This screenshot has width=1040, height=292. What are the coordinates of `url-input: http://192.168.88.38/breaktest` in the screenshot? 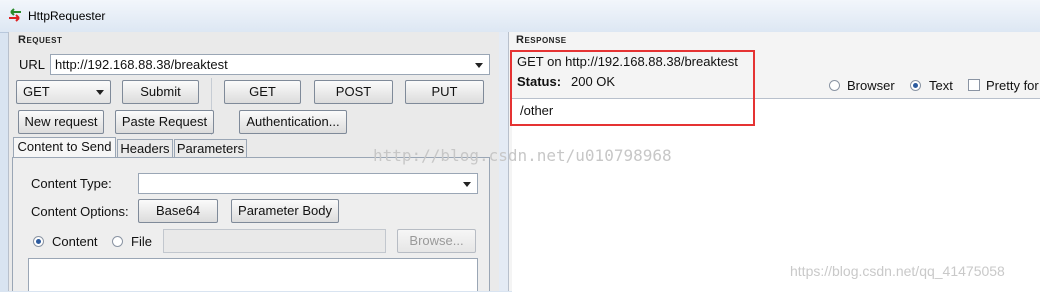 It's located at (270, 64).